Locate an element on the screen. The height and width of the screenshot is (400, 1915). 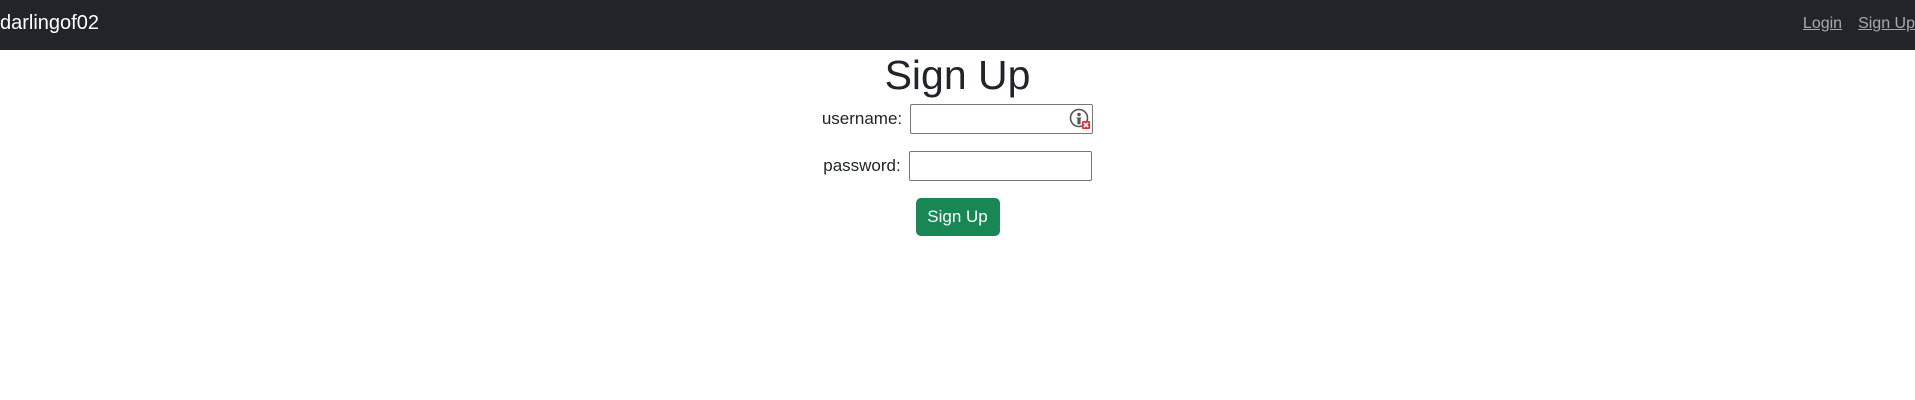
username-input is located at coordinates (1002, 119).